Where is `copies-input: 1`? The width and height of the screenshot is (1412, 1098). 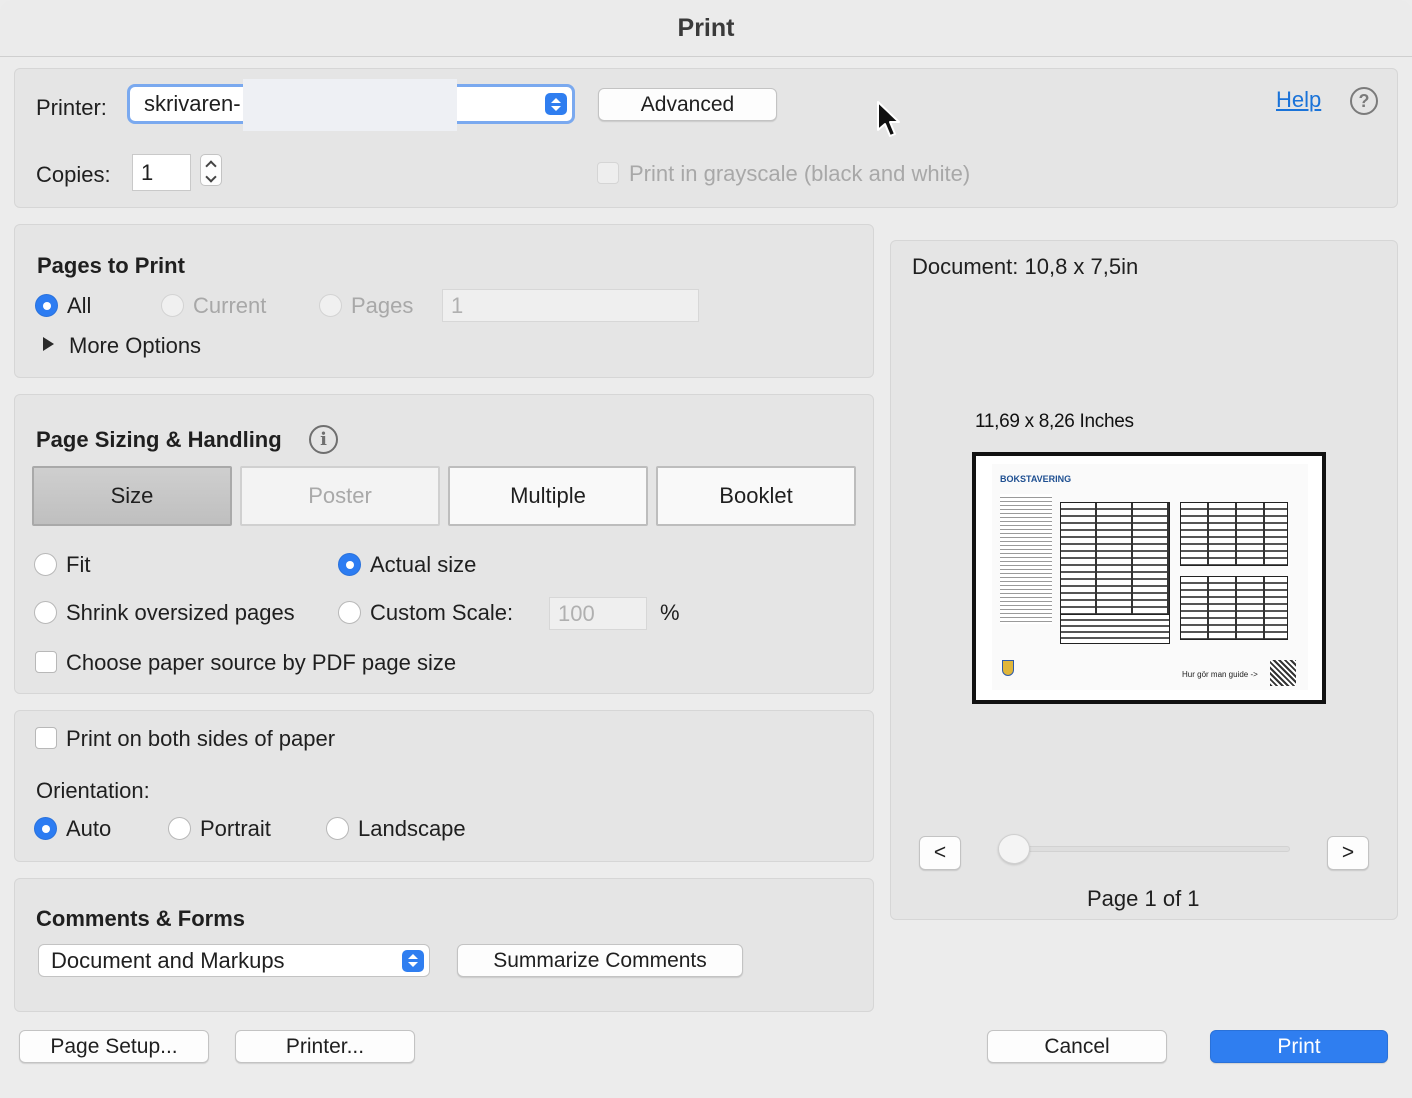 copies-input: 1 is located at coordinates (161, 172).